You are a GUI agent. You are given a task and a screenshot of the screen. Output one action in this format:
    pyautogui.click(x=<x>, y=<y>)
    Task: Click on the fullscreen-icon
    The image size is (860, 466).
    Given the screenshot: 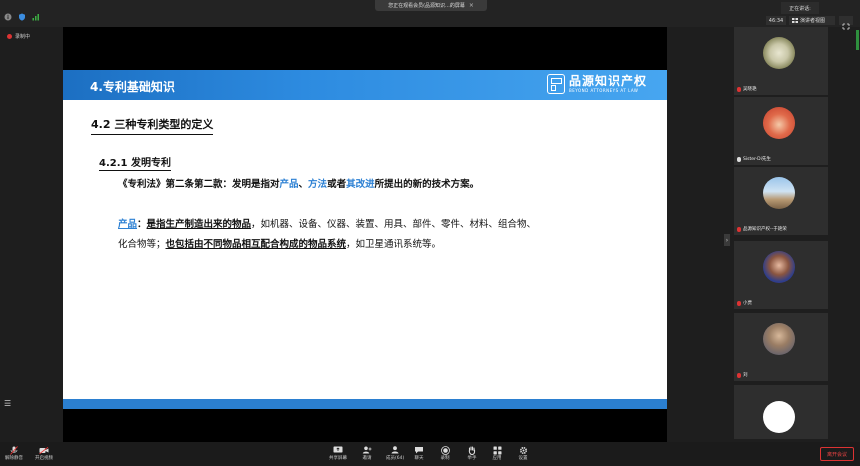 What is the action you would take?
    pyautogui.click(x=846, y=26)
    